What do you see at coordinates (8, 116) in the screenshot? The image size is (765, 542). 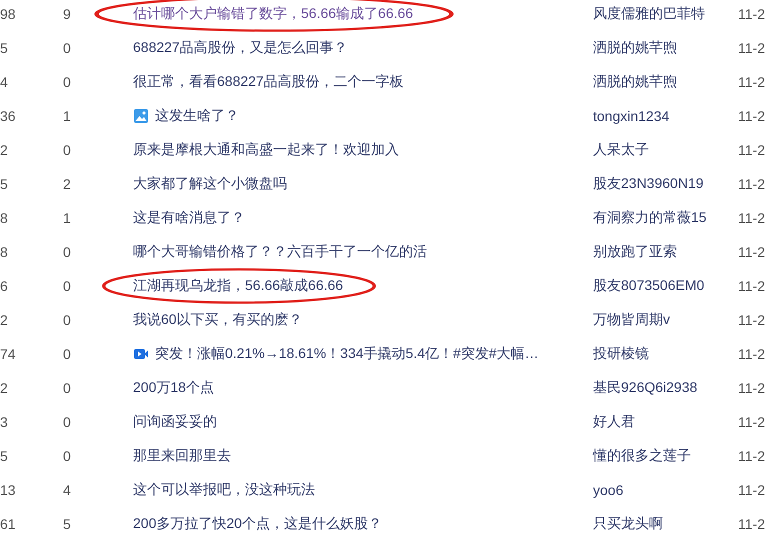 I see `read-count: 36` at bounding box center [8, 116].